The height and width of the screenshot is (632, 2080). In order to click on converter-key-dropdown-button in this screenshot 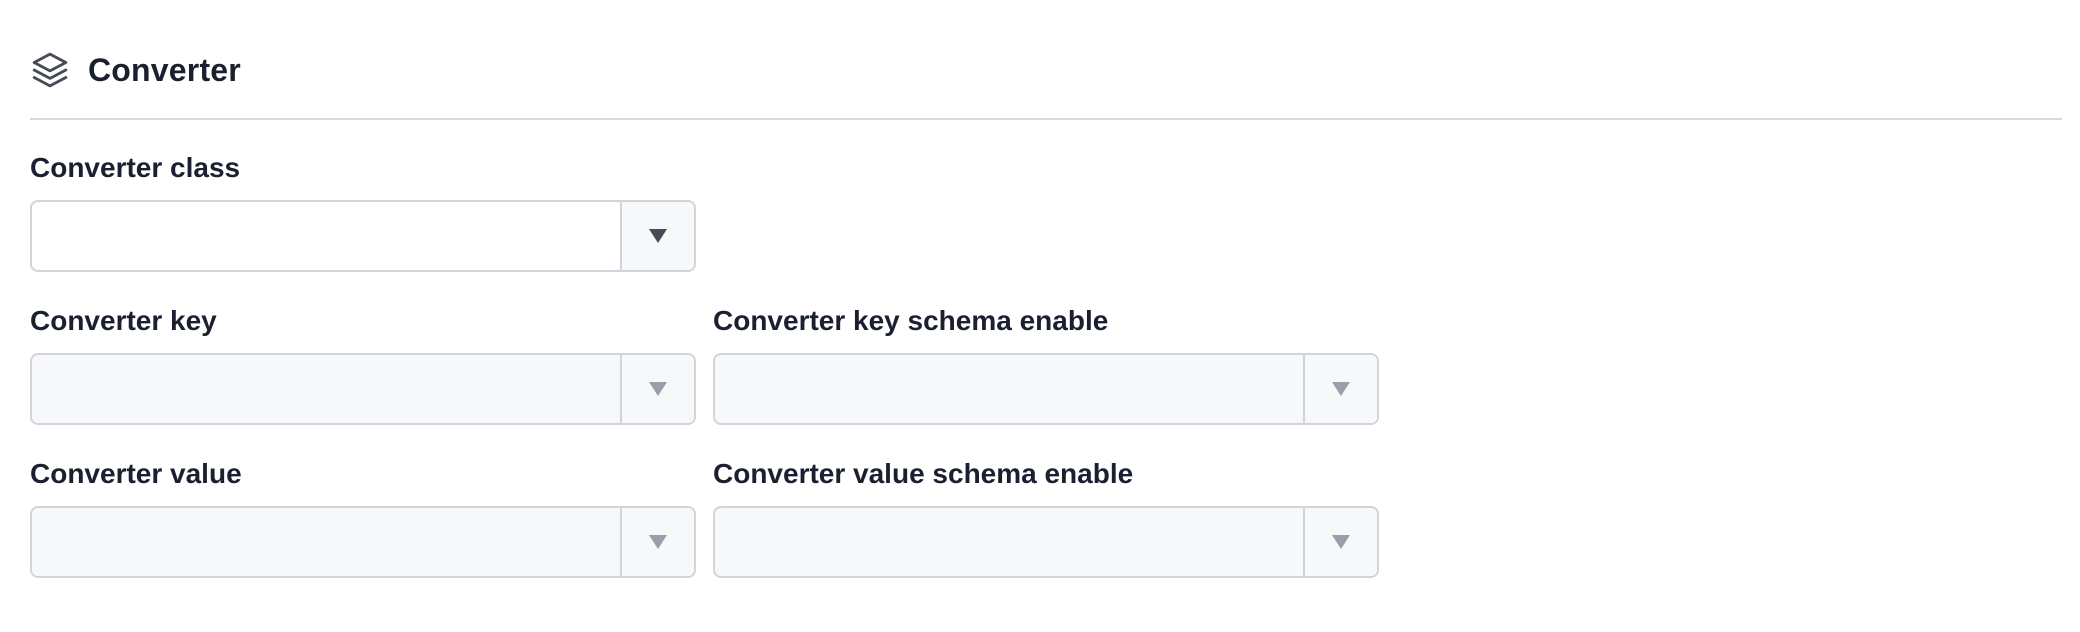, I will do `click(657, 389)`.